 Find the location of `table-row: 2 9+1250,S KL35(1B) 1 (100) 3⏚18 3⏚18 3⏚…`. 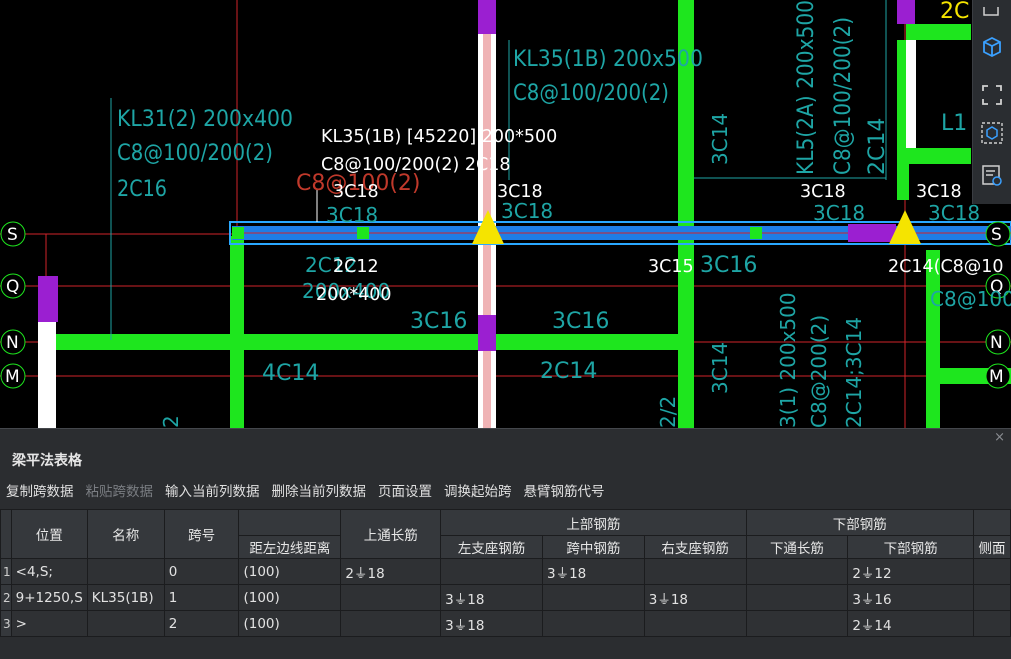

table-row: 2 9+1250,S KL35(1B) 1 (100) 3⏚18 3⏚18 3⏚… is located at coordinates (505, 597).